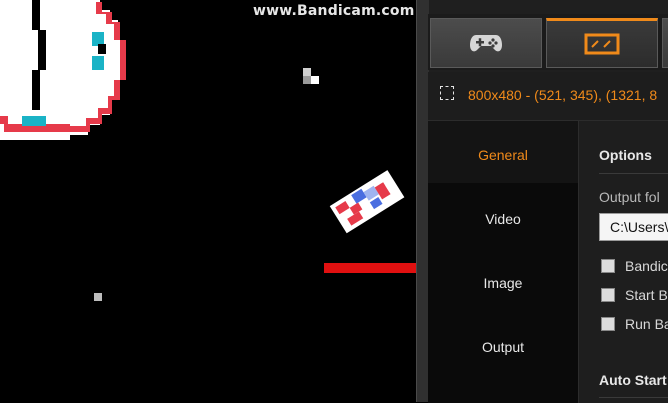 This screenshot has width=668, height=403. What do you see at coordinates (503, 347) in the screenshot?
I see `sidebar-item-output: Output` at bounding box center [503, 347].